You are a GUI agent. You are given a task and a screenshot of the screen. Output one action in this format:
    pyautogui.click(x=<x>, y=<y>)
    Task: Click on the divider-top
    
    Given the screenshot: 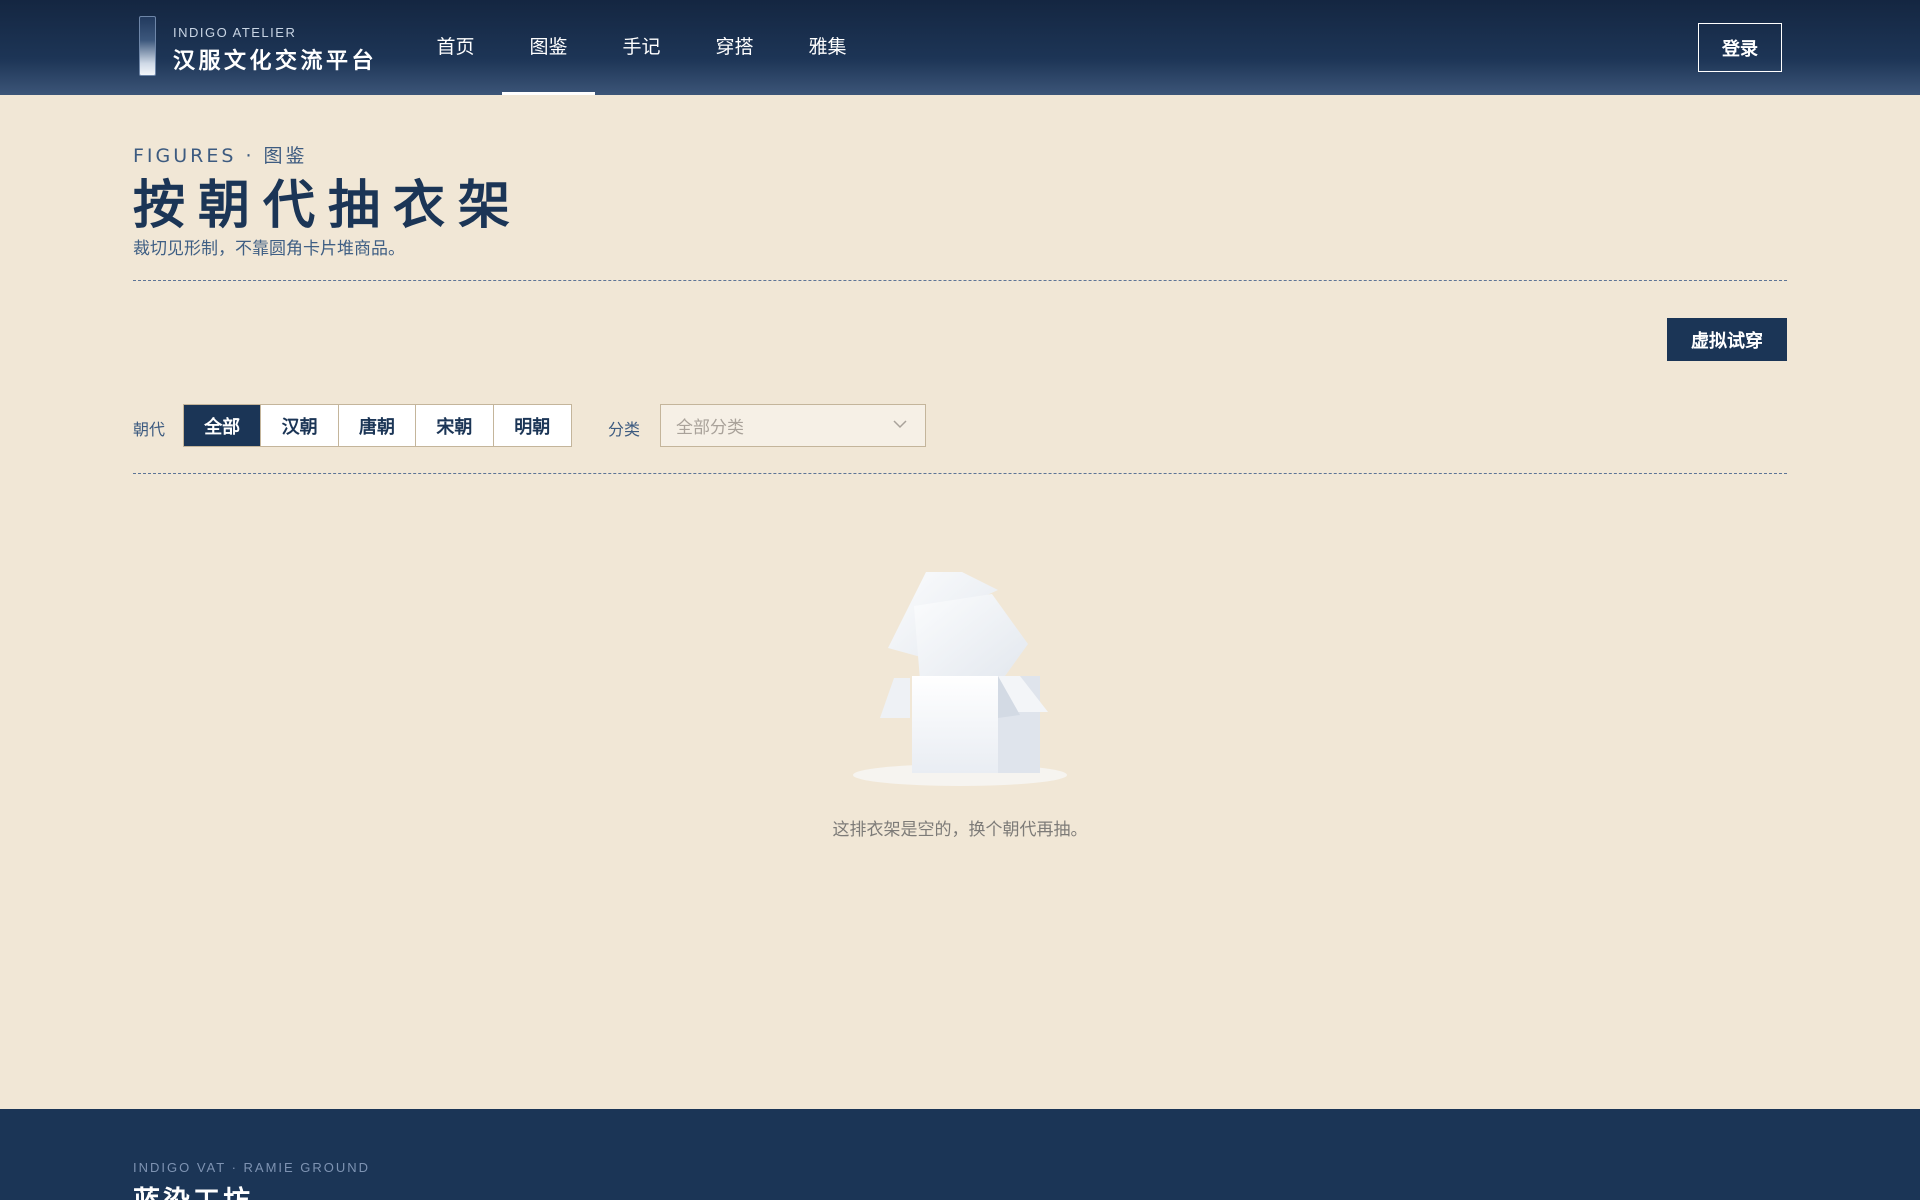 What is the action you would take?
    pyautogui.click(x=960, y=280)
    